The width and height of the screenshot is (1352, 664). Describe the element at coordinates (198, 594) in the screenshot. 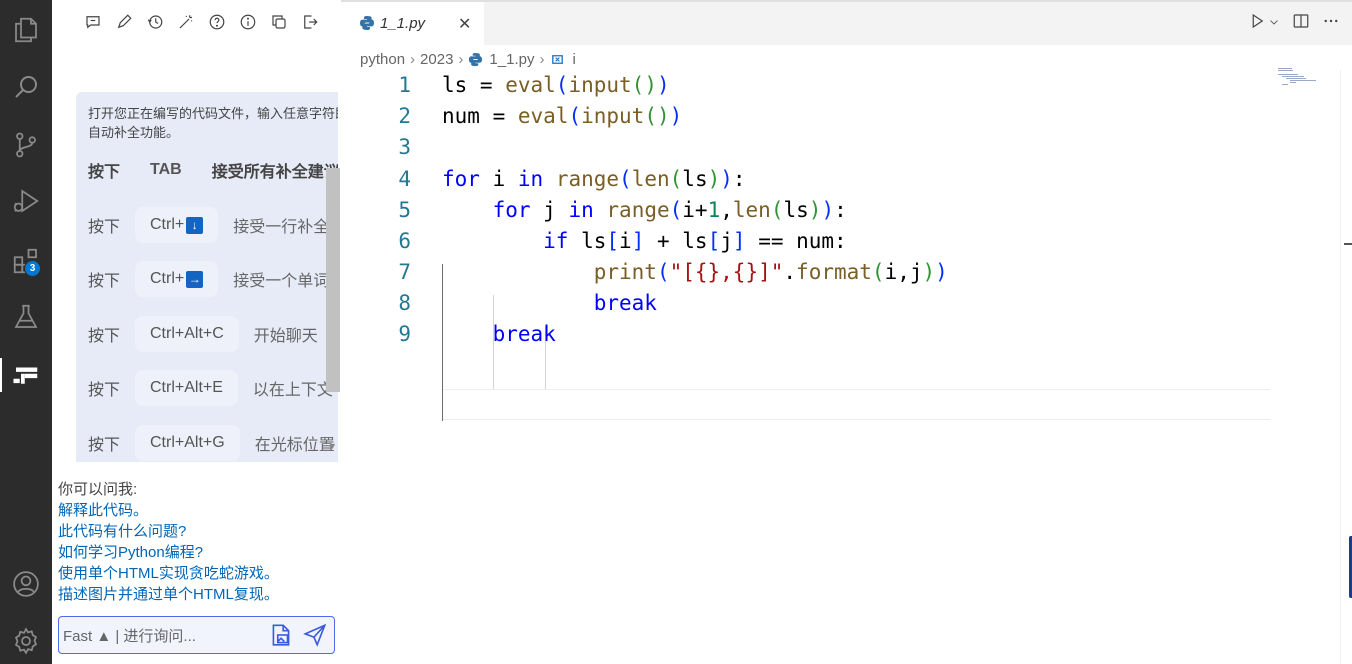

I see `suggestion-item: 描述图片并通过单个HTML复现。` at that location.